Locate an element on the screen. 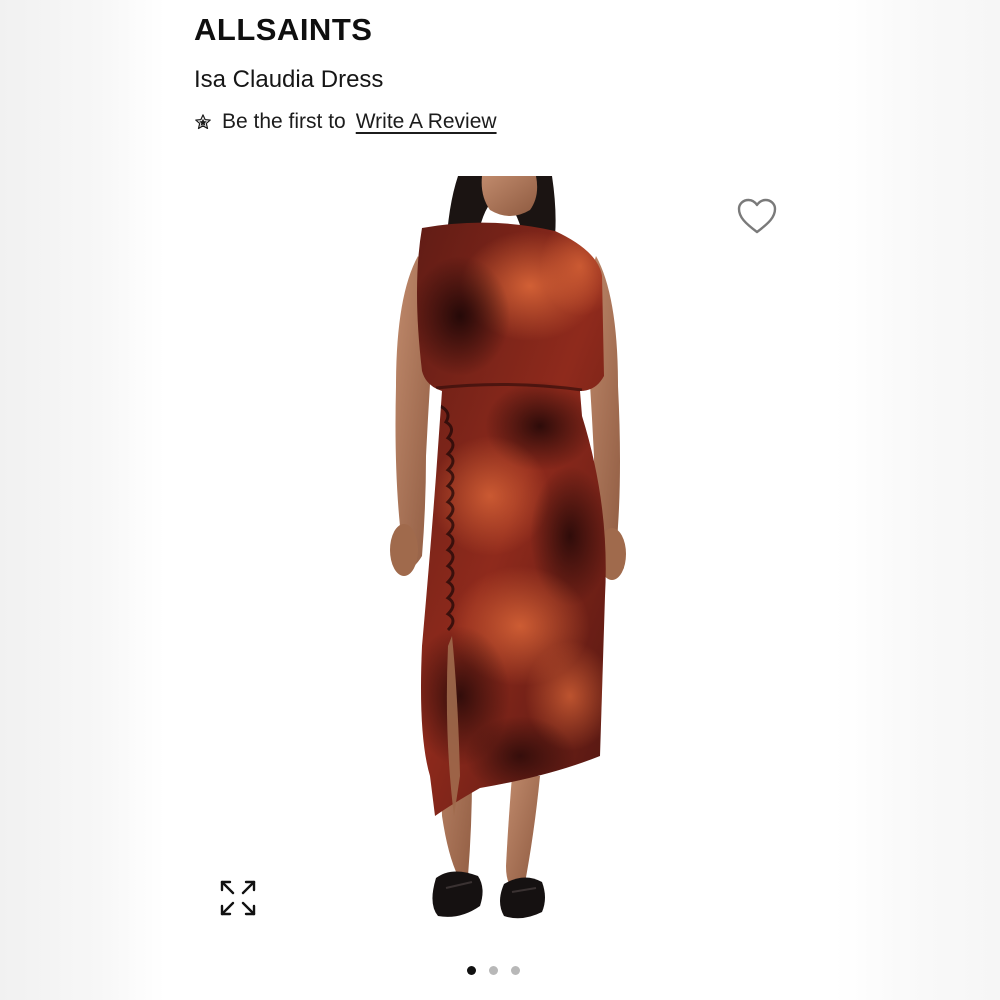  expand-arrows-icon is located at coordinates (238, 898).